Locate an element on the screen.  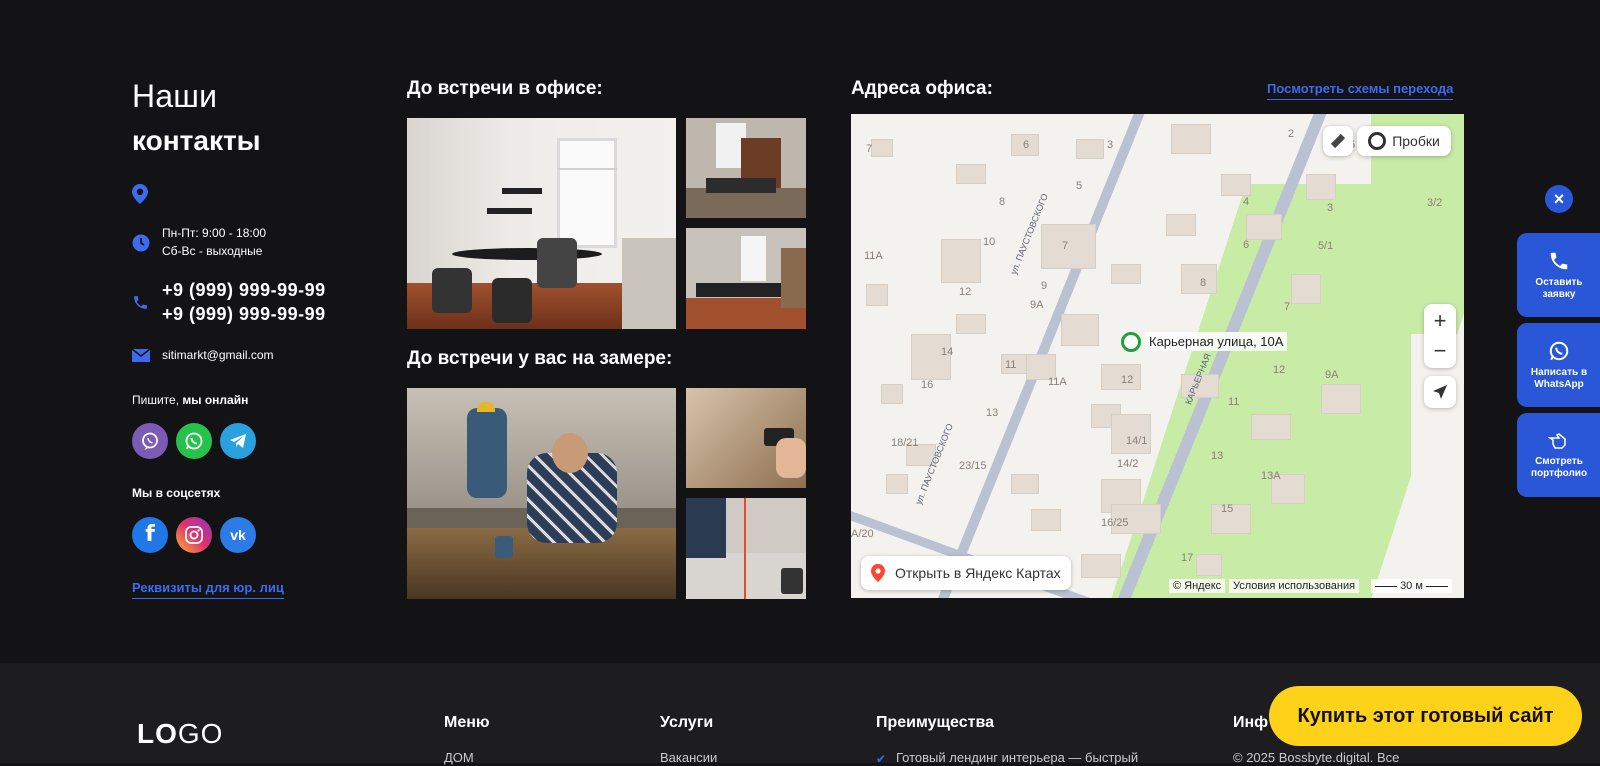
map-house-number: 3 is located at coordinates (1110, 145).